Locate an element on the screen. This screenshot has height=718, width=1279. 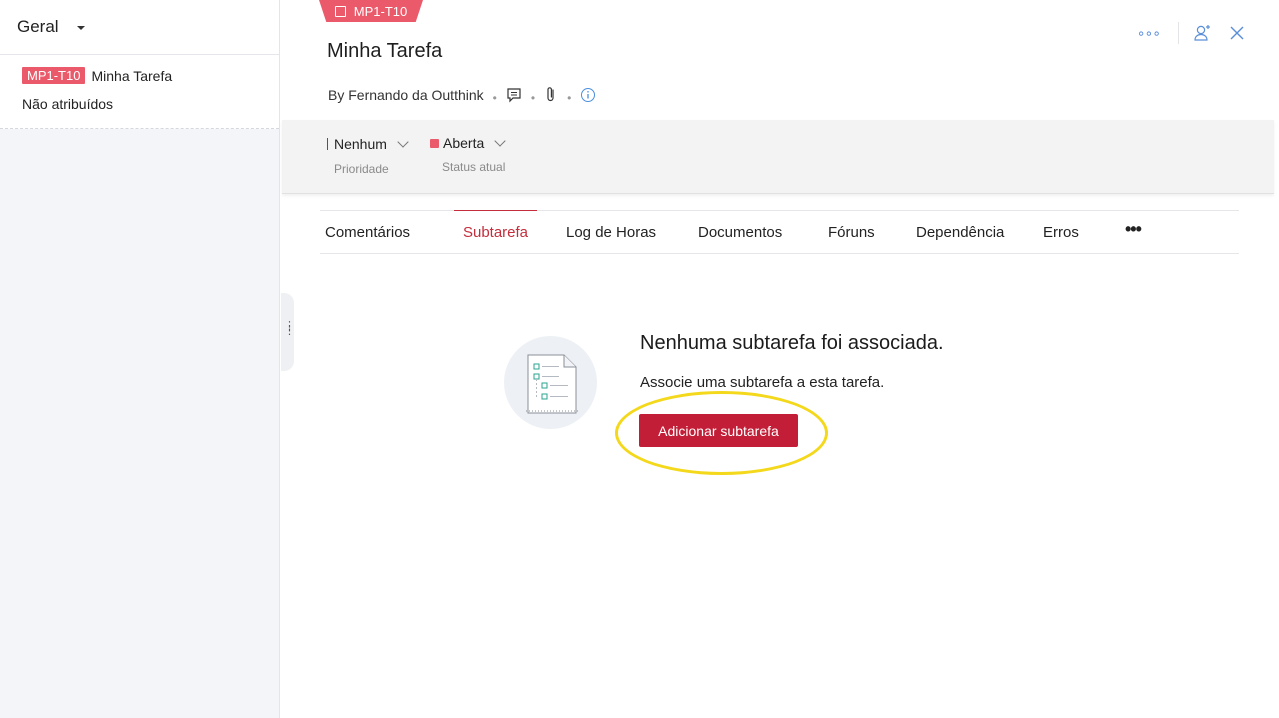
sidebar-task-name: Minha Tarefa is located at coordinates (131, 76).